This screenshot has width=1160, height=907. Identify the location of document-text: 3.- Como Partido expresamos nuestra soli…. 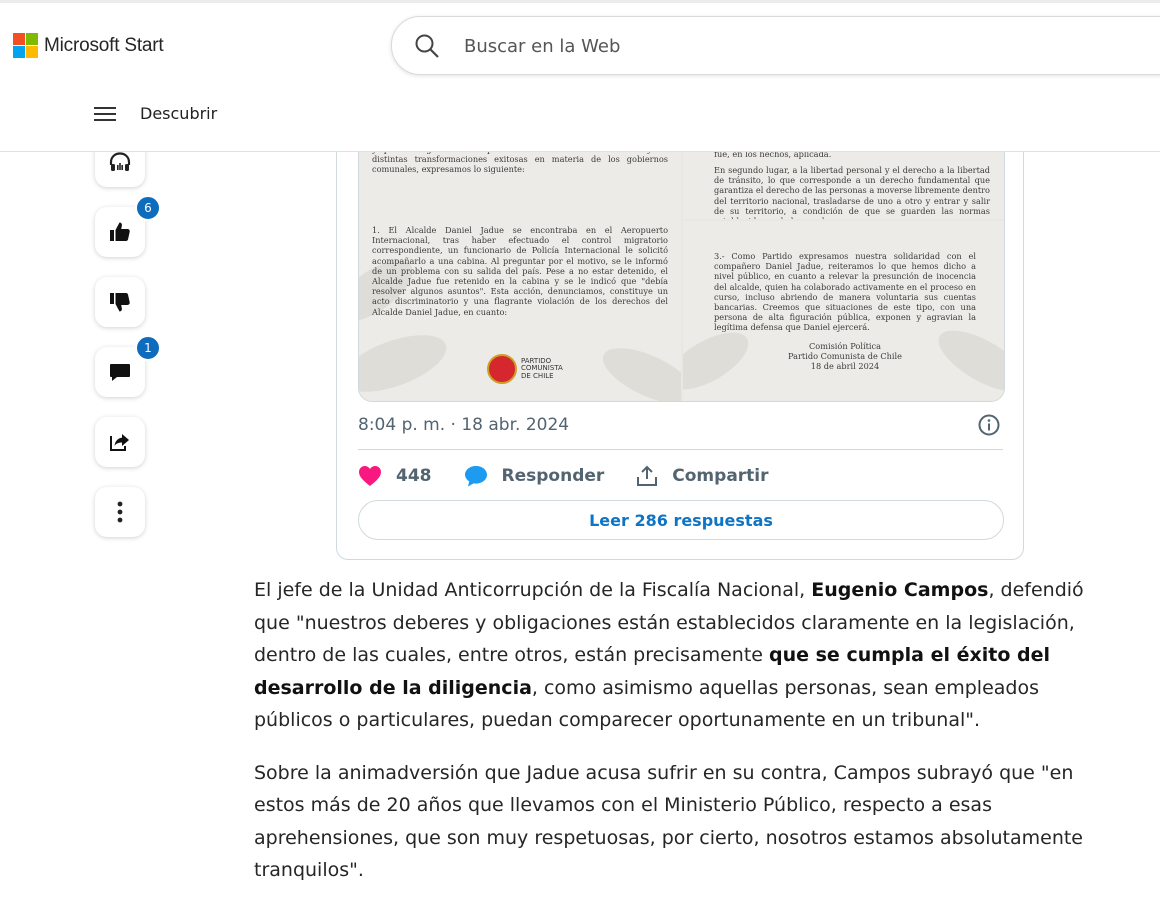
(845, 292).